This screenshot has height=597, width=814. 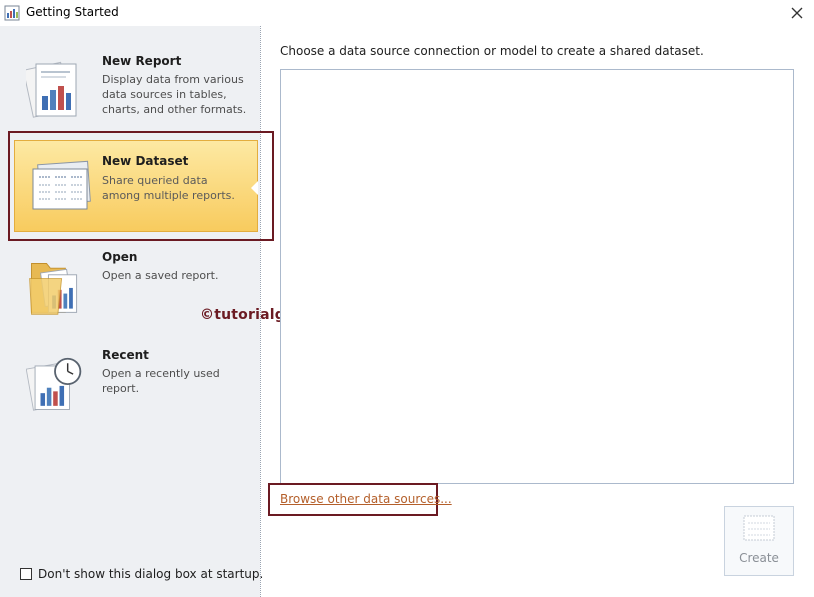 I want to click on close-button, so click(x=797, y=13).